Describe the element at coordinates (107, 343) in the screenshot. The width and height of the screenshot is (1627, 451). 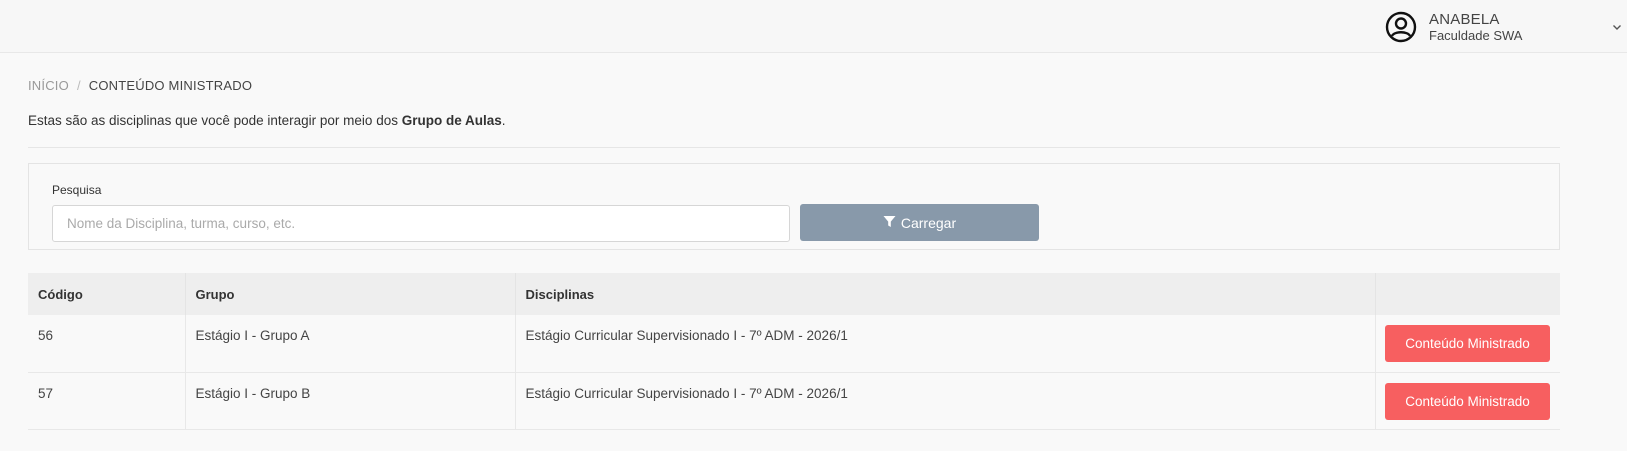
I see `cell-codigo: 56` at that location.